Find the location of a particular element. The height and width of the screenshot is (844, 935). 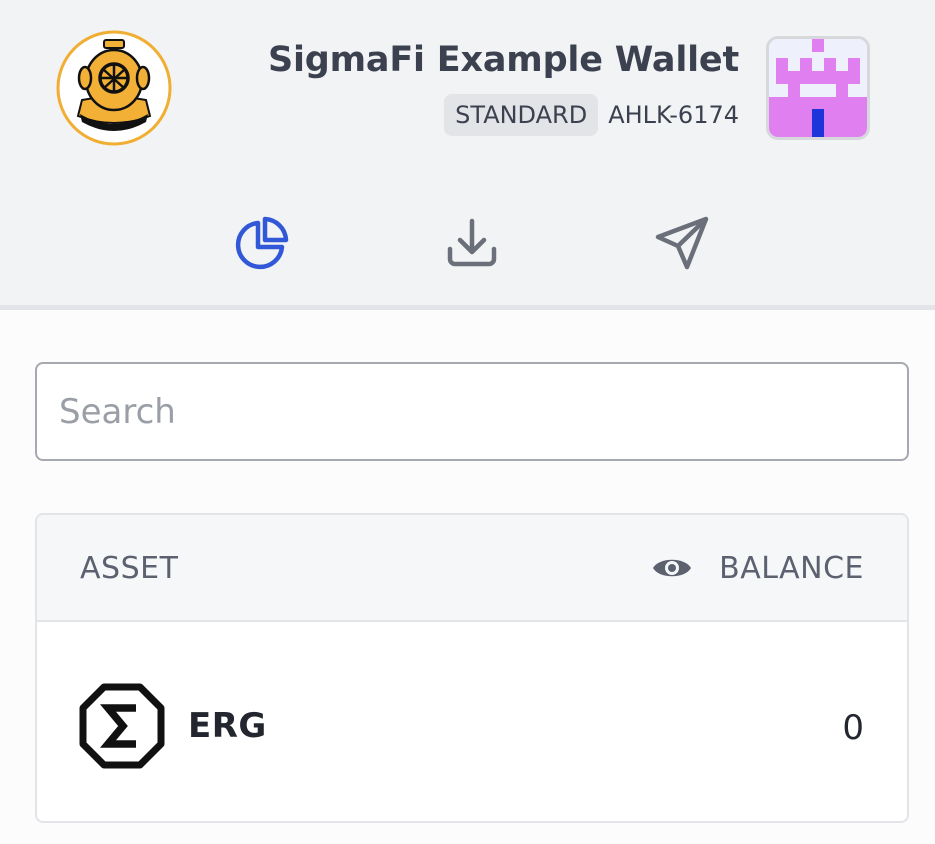

tab-overview is located at coordinates (262, 247).